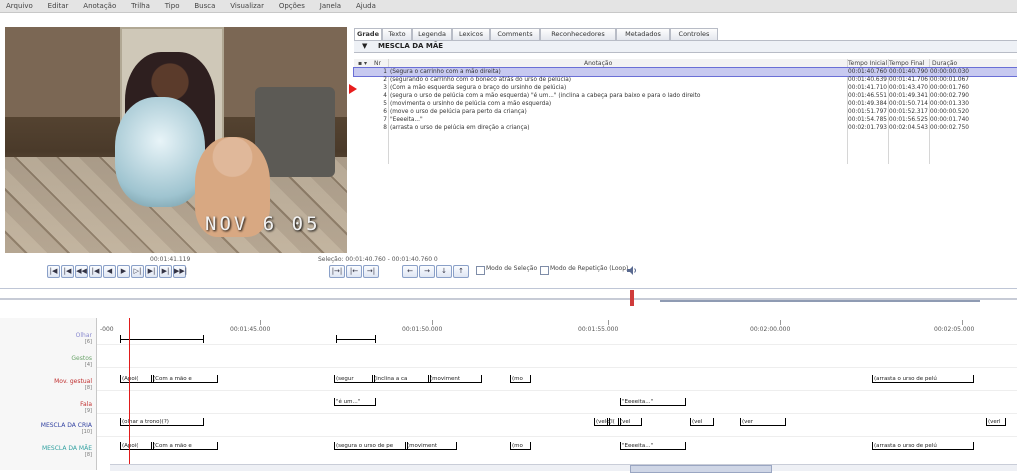 Image resolution: width=1017 pixels, height=473 pixels. What do you see at coordinates (140, 6) in the screenshot?
I see `menu-tier: Trilha` at bounding box center [140, 6].